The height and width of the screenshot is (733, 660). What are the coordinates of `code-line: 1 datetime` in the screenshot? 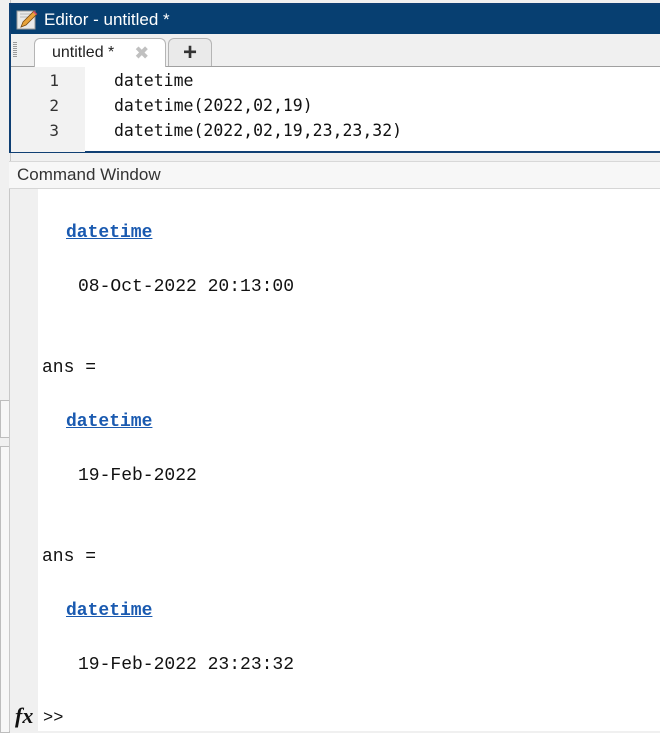 It's located at (335, 80).